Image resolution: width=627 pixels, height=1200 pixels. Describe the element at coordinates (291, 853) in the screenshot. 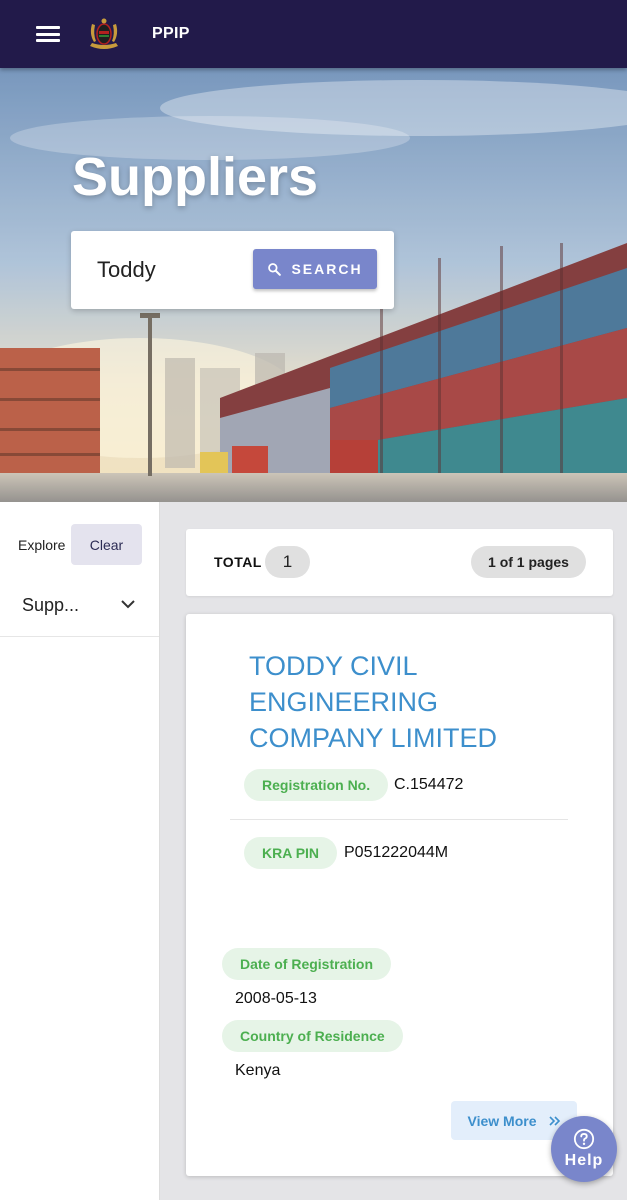

I see `kra-pin-chip: KRA PIN` at that location.